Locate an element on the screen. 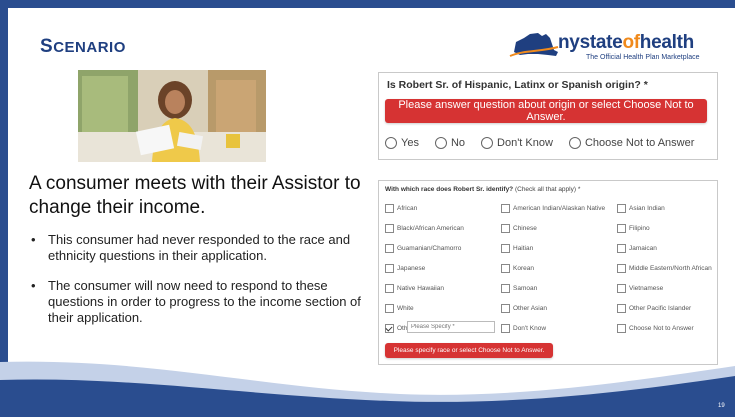 The image size is (735, 417). checkbox-label: White is located at coordinates (405, 308).